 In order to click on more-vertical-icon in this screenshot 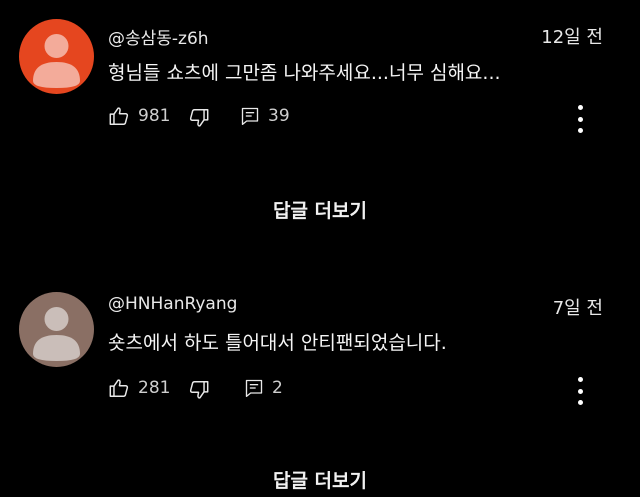, I will do `click(580, 391)`.